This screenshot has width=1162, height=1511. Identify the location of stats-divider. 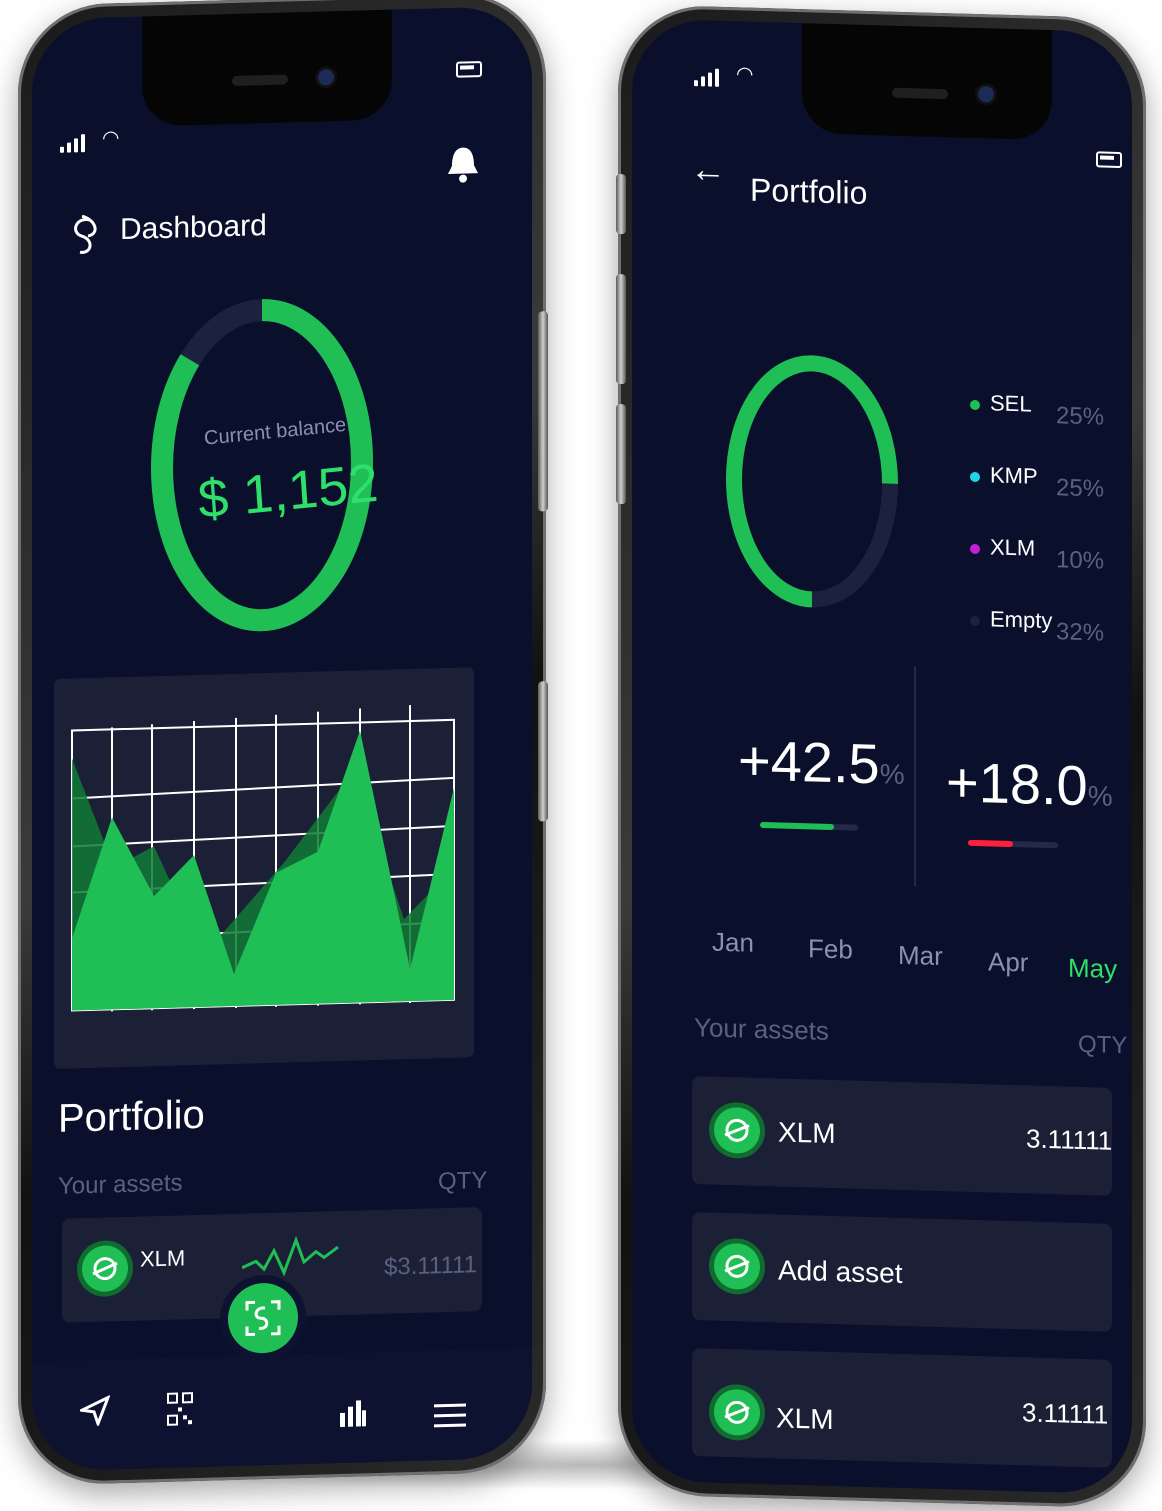
(915, 776).